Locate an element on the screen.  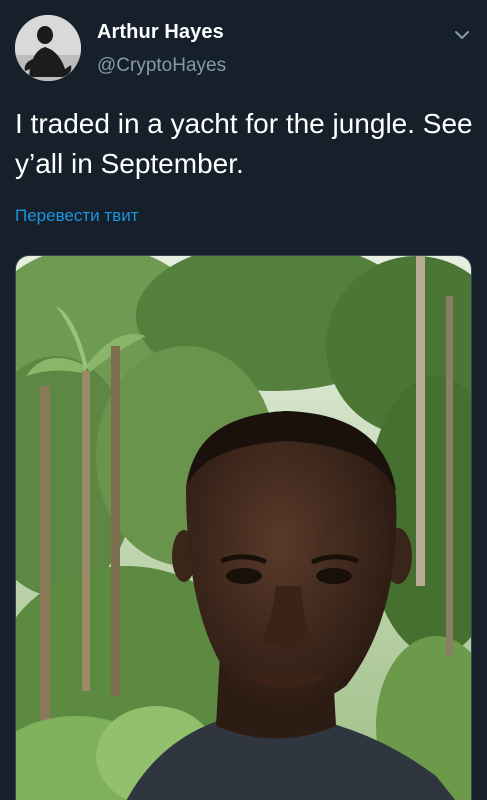
display-name: Arthur Hayes is located at coordinates (160, 32).